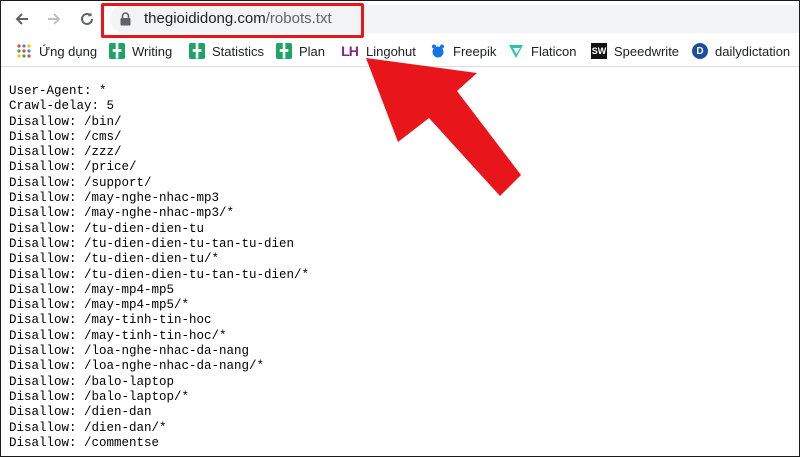  Describe the element at coordinates (443, 127) in the screenshot. I see `annotation-arrow` at that location.